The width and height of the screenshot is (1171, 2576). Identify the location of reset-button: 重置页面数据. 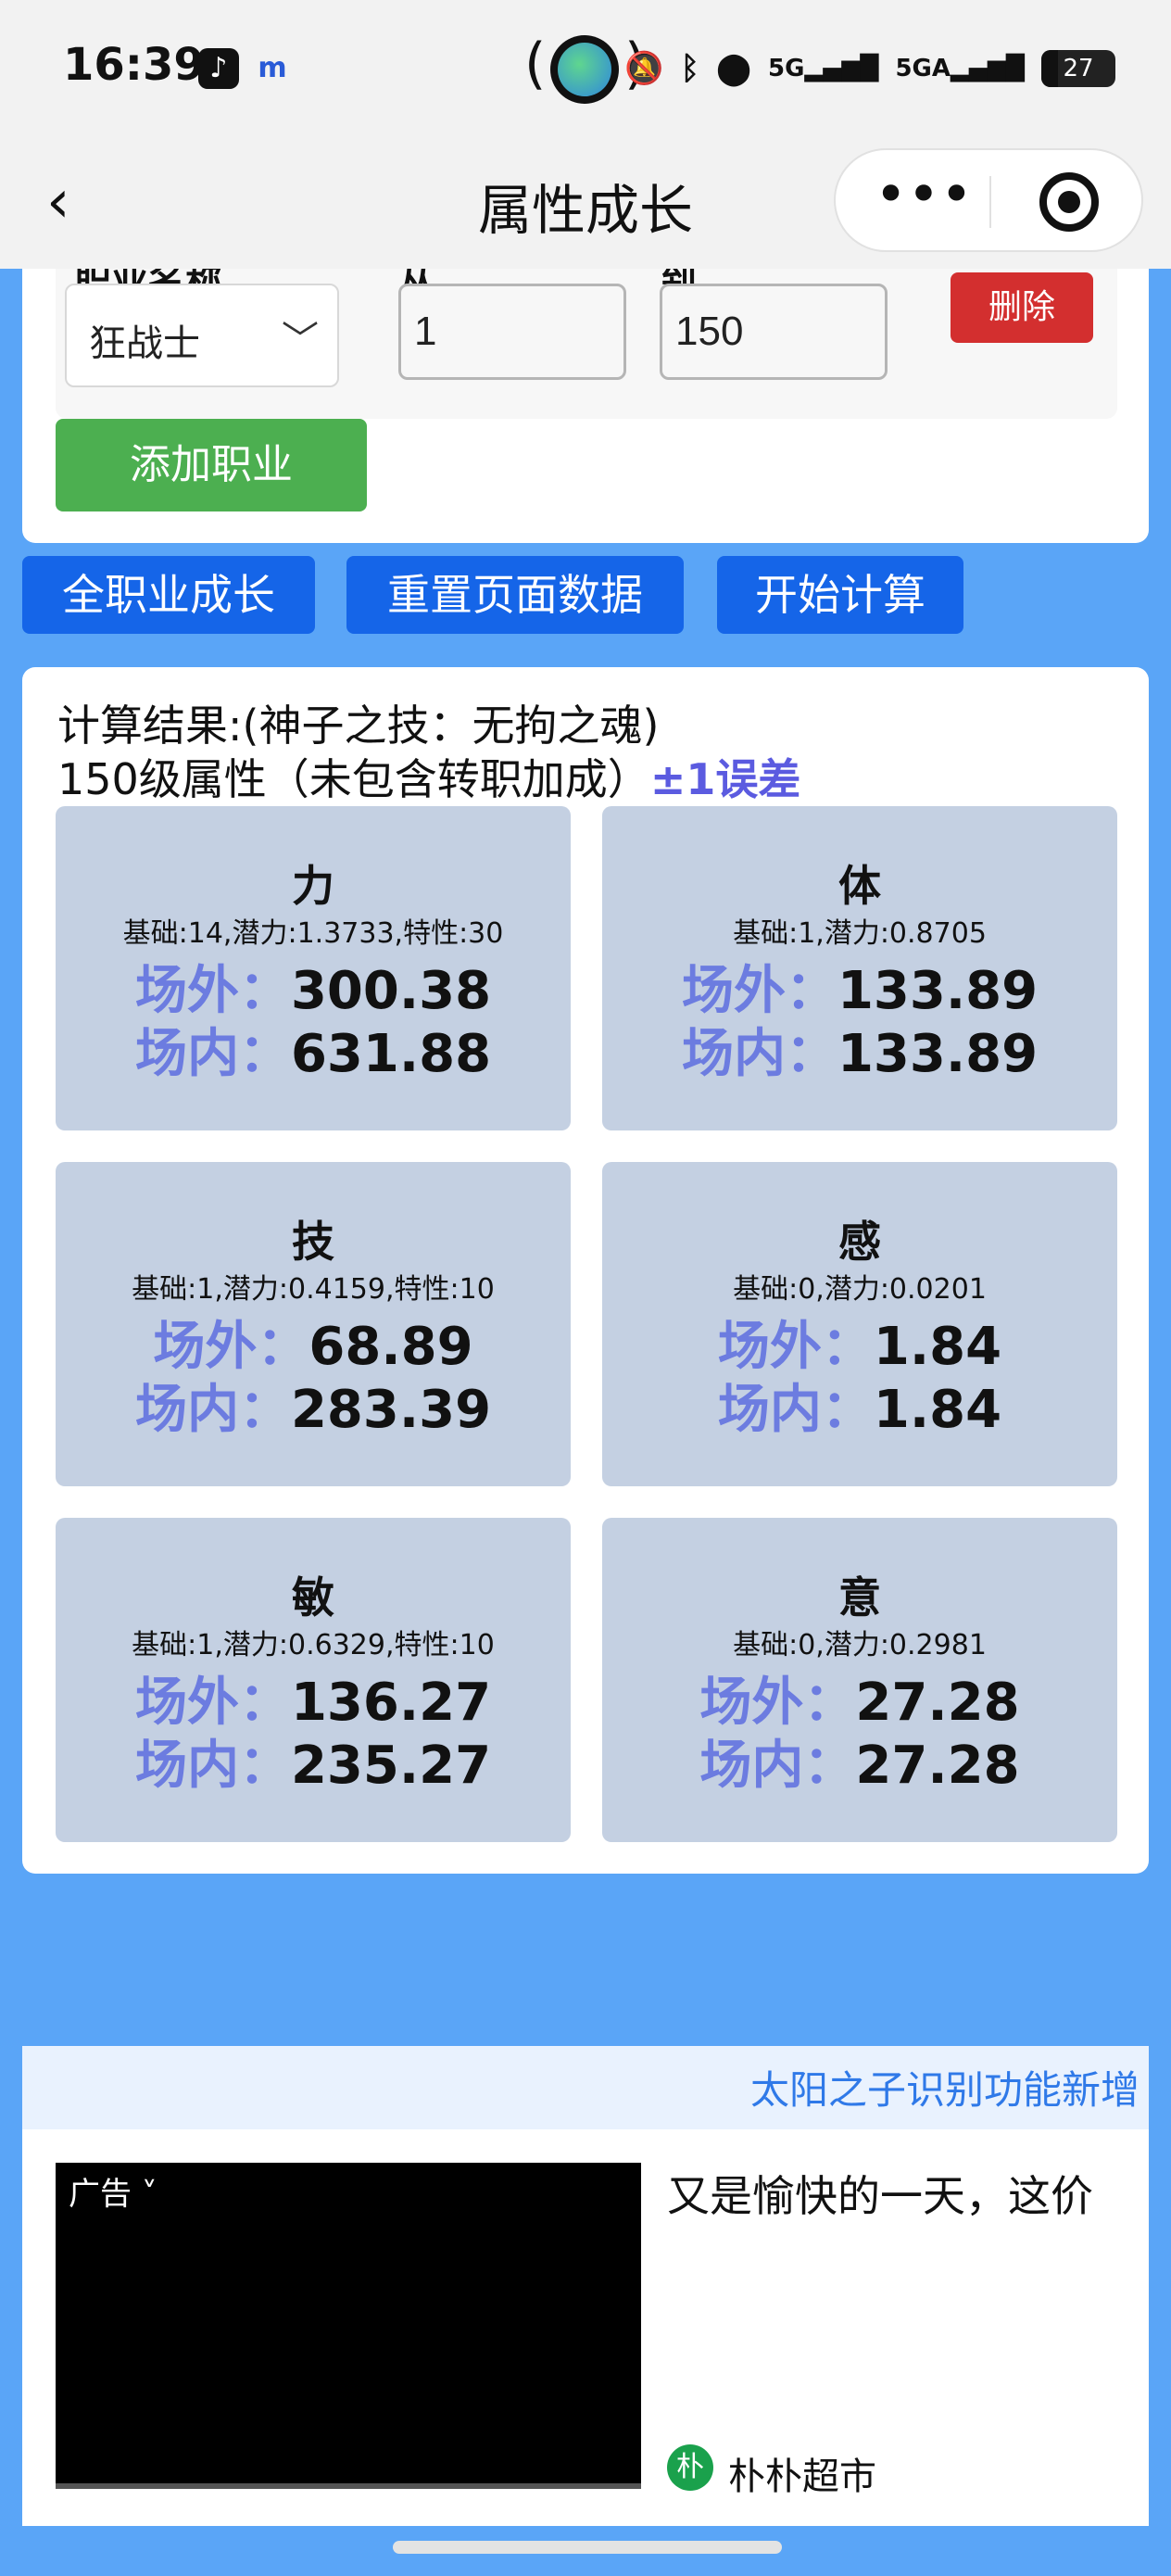
(515, 595).